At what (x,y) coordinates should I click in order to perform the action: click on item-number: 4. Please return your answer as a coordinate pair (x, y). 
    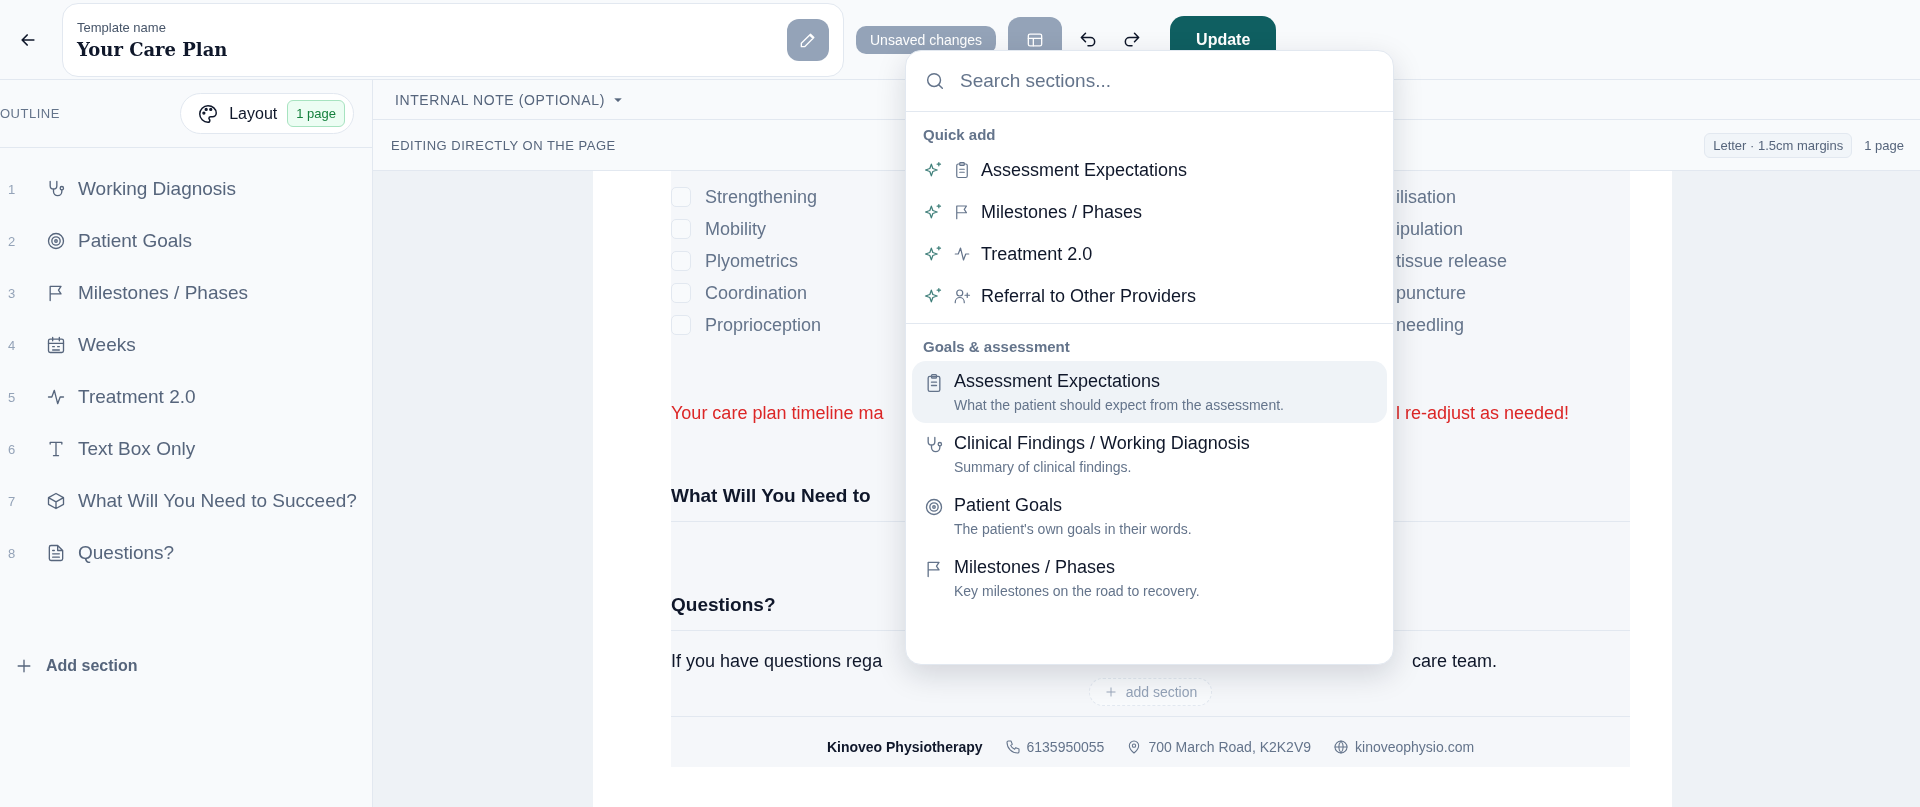
    Looking at the image, I should click on (12, 345).